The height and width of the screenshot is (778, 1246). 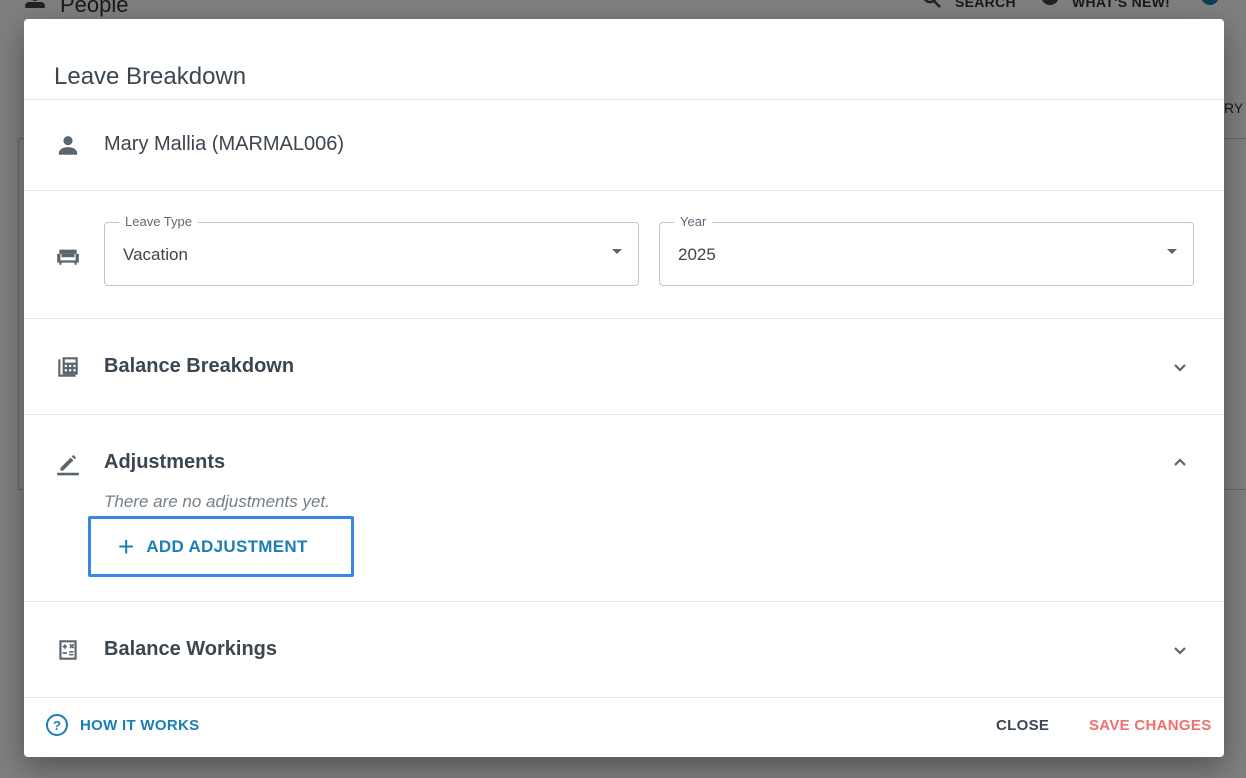 I want to click on year-label: Year, so click(x=693, y=221).